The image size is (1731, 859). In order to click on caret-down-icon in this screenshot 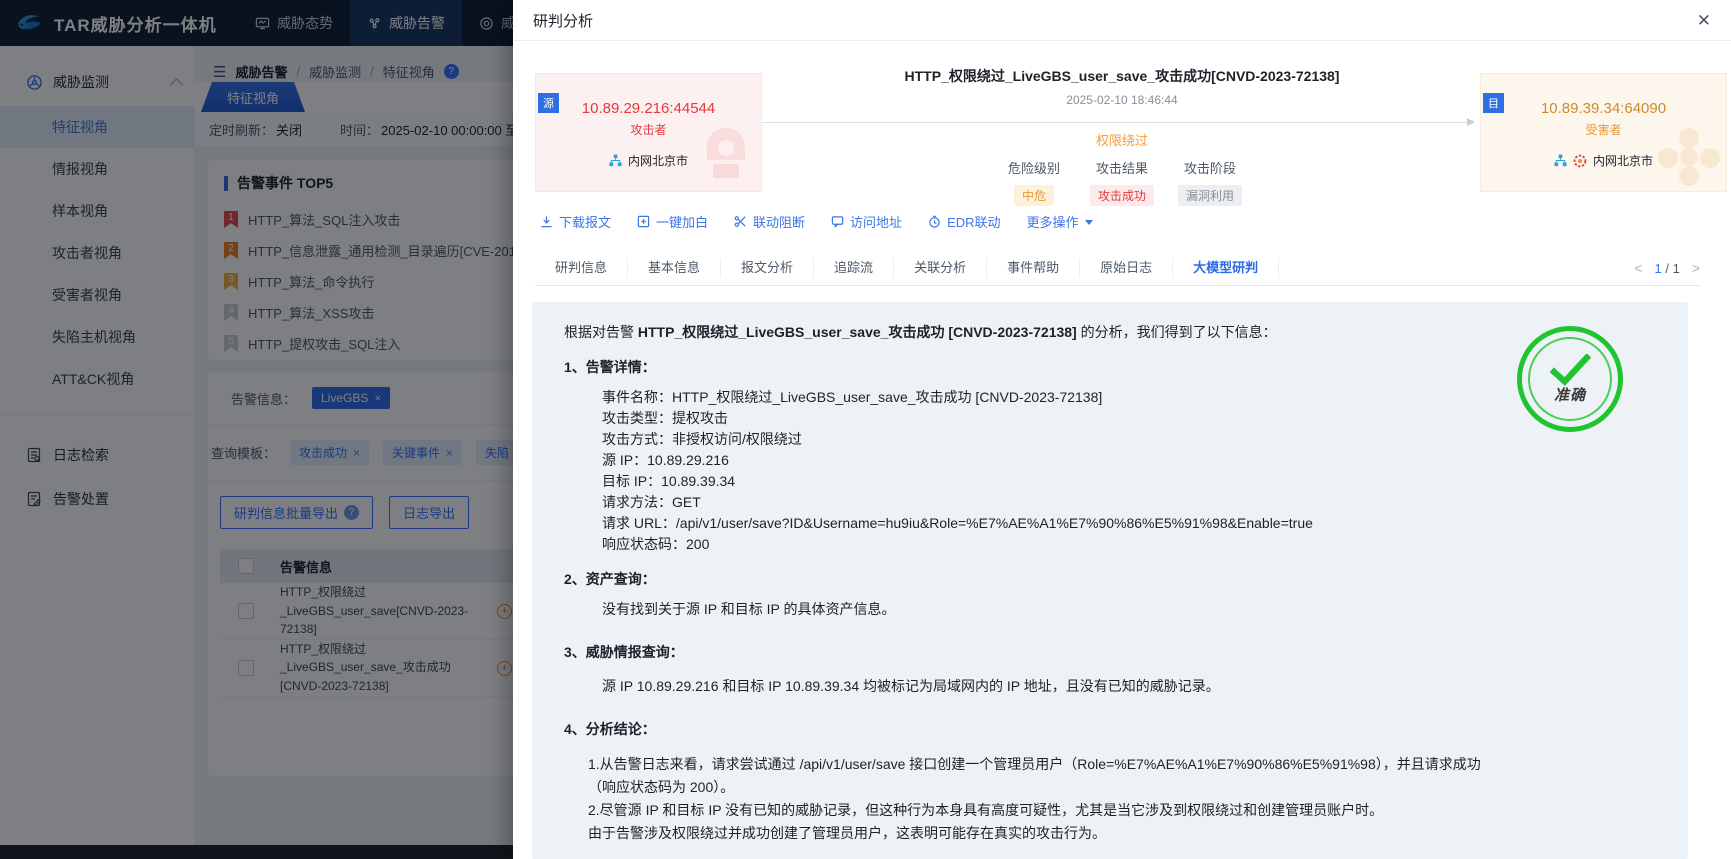, I will do `click(1088, 222)`.